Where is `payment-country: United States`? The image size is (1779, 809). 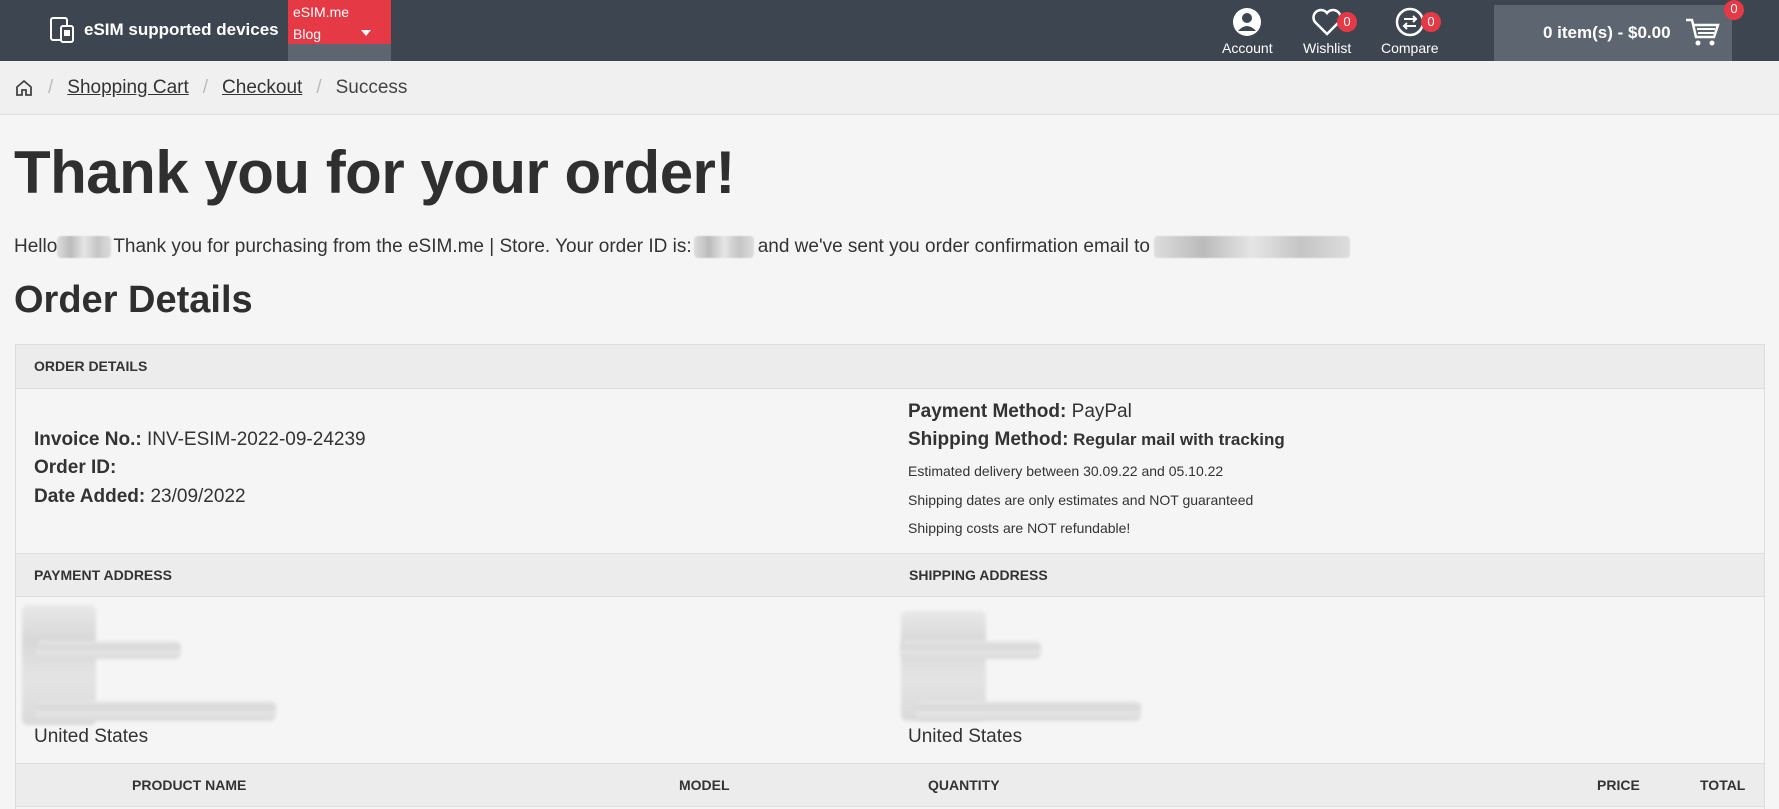
payment-country: United States is located at coordinates (91, 736).